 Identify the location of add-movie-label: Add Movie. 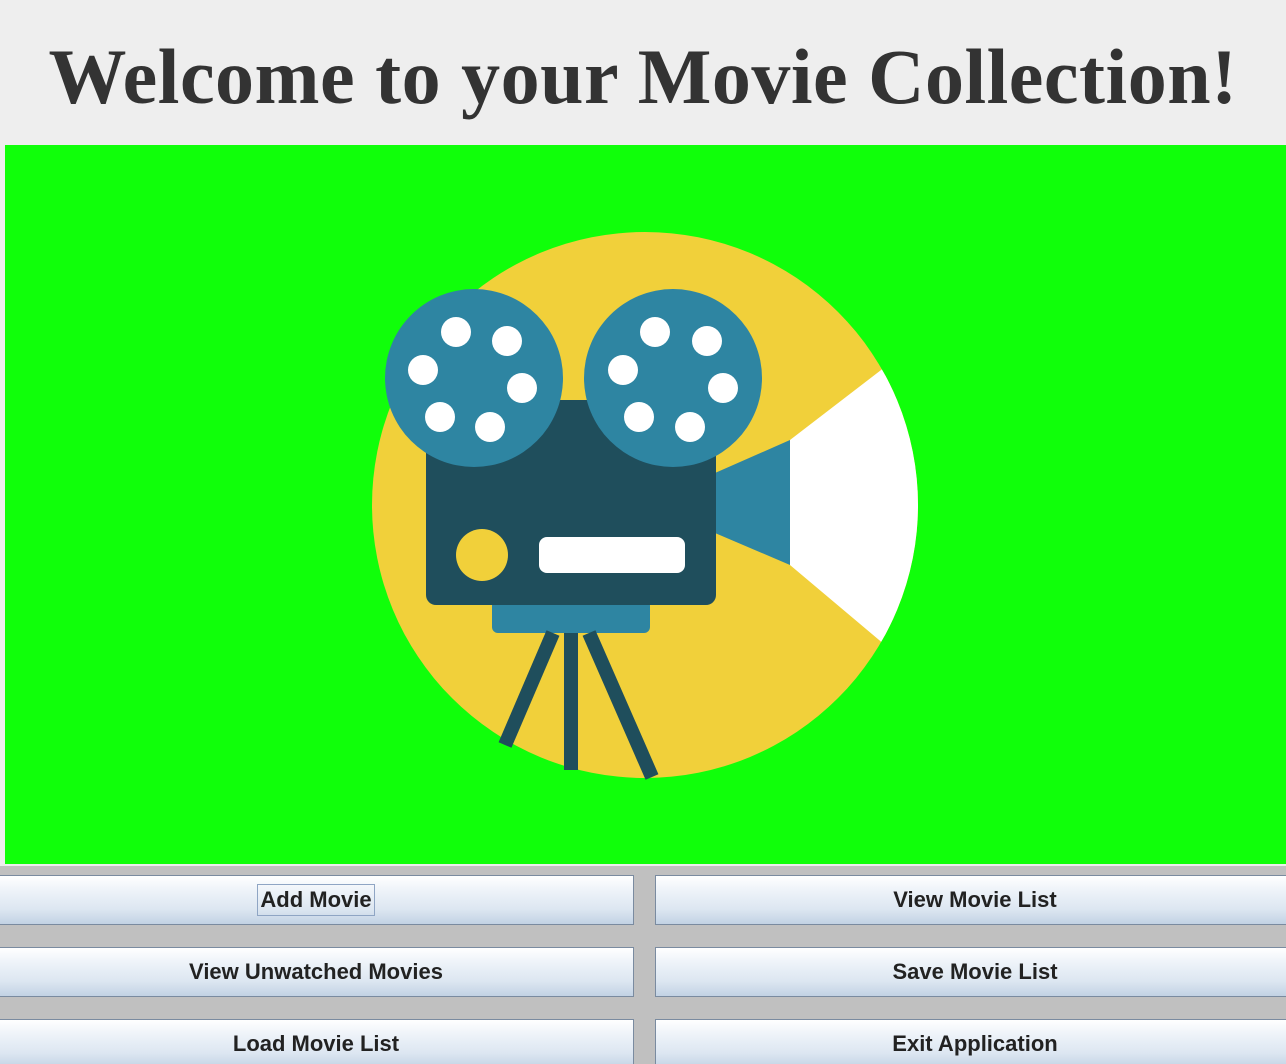
(316, 900).